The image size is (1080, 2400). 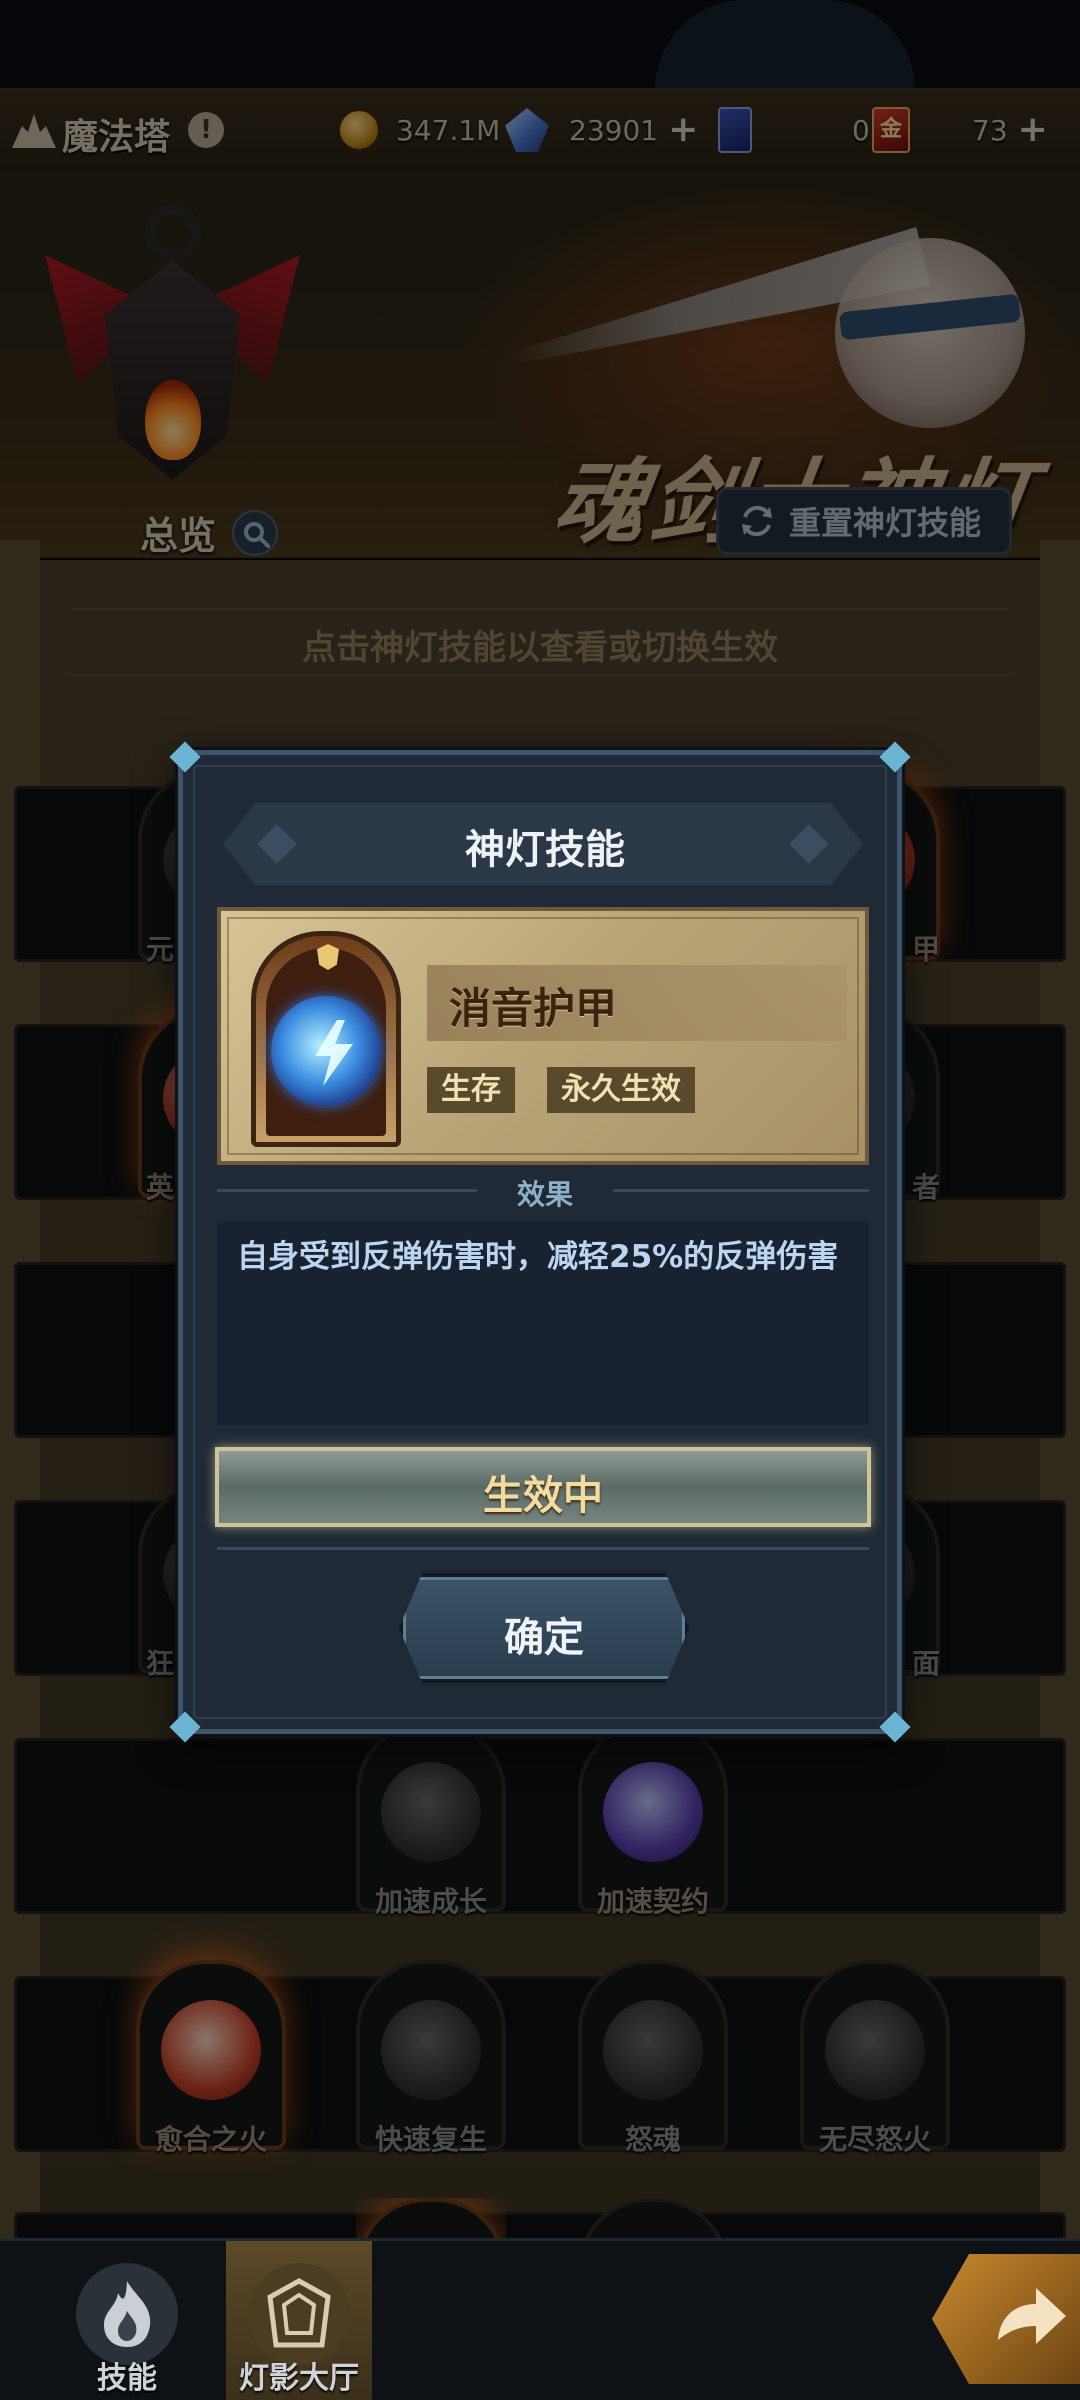 What do you see at coordinates (471, 1090) in the screenshot?
I see `skill-tag-category: 生存` at bounding box center [471, 1090].